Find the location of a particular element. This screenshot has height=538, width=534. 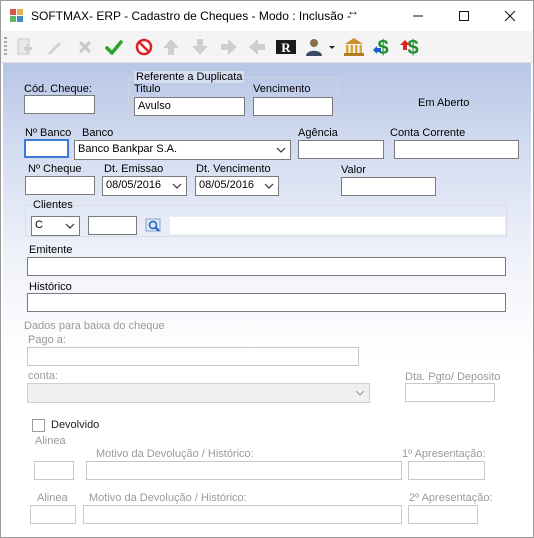

maximize-icon is located at coordinates (464, 16).